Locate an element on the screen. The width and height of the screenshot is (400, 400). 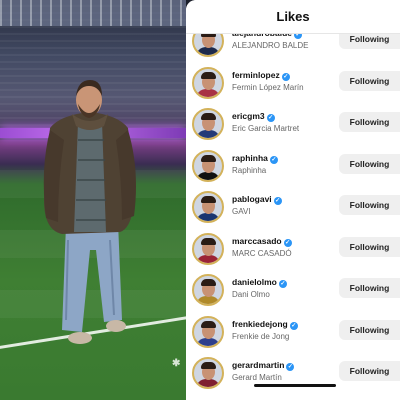
full-name: Dani Olmo is located at coordinates (251, 294).